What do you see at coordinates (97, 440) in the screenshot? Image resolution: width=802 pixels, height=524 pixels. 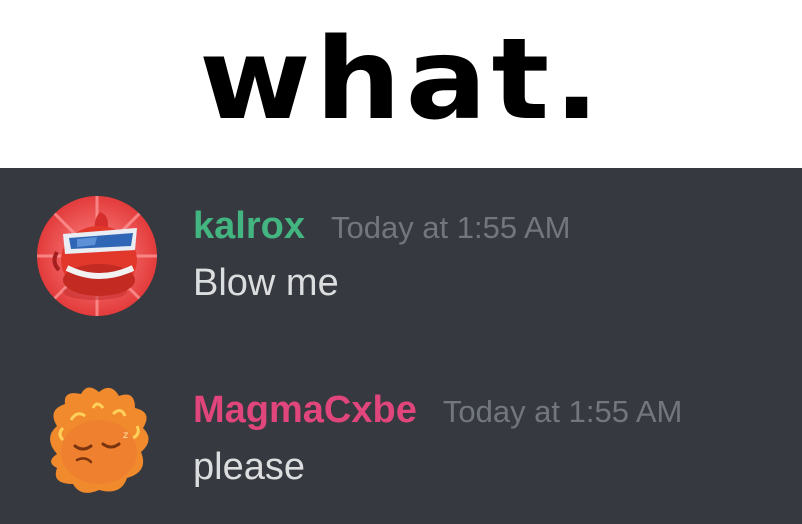 I see `fire-creature-avatar-icon: z` at bounding box center [97, 440].